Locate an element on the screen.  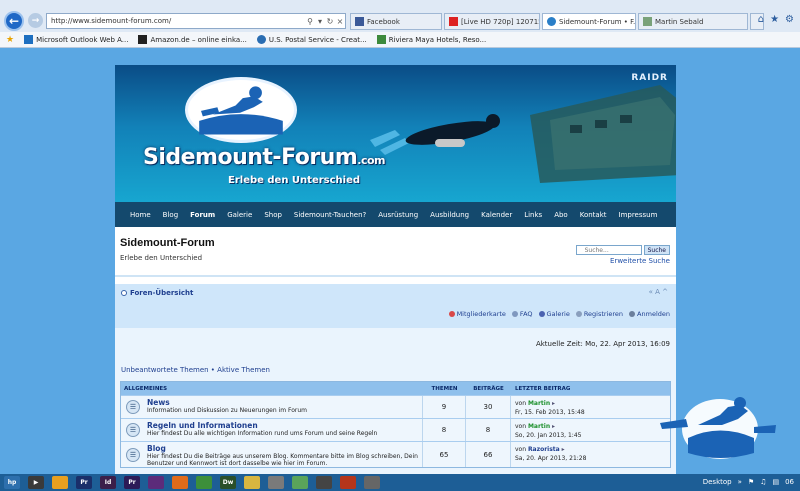
breadcrumb-home: Foren-Übersicht is located at coordinates (161, 293).